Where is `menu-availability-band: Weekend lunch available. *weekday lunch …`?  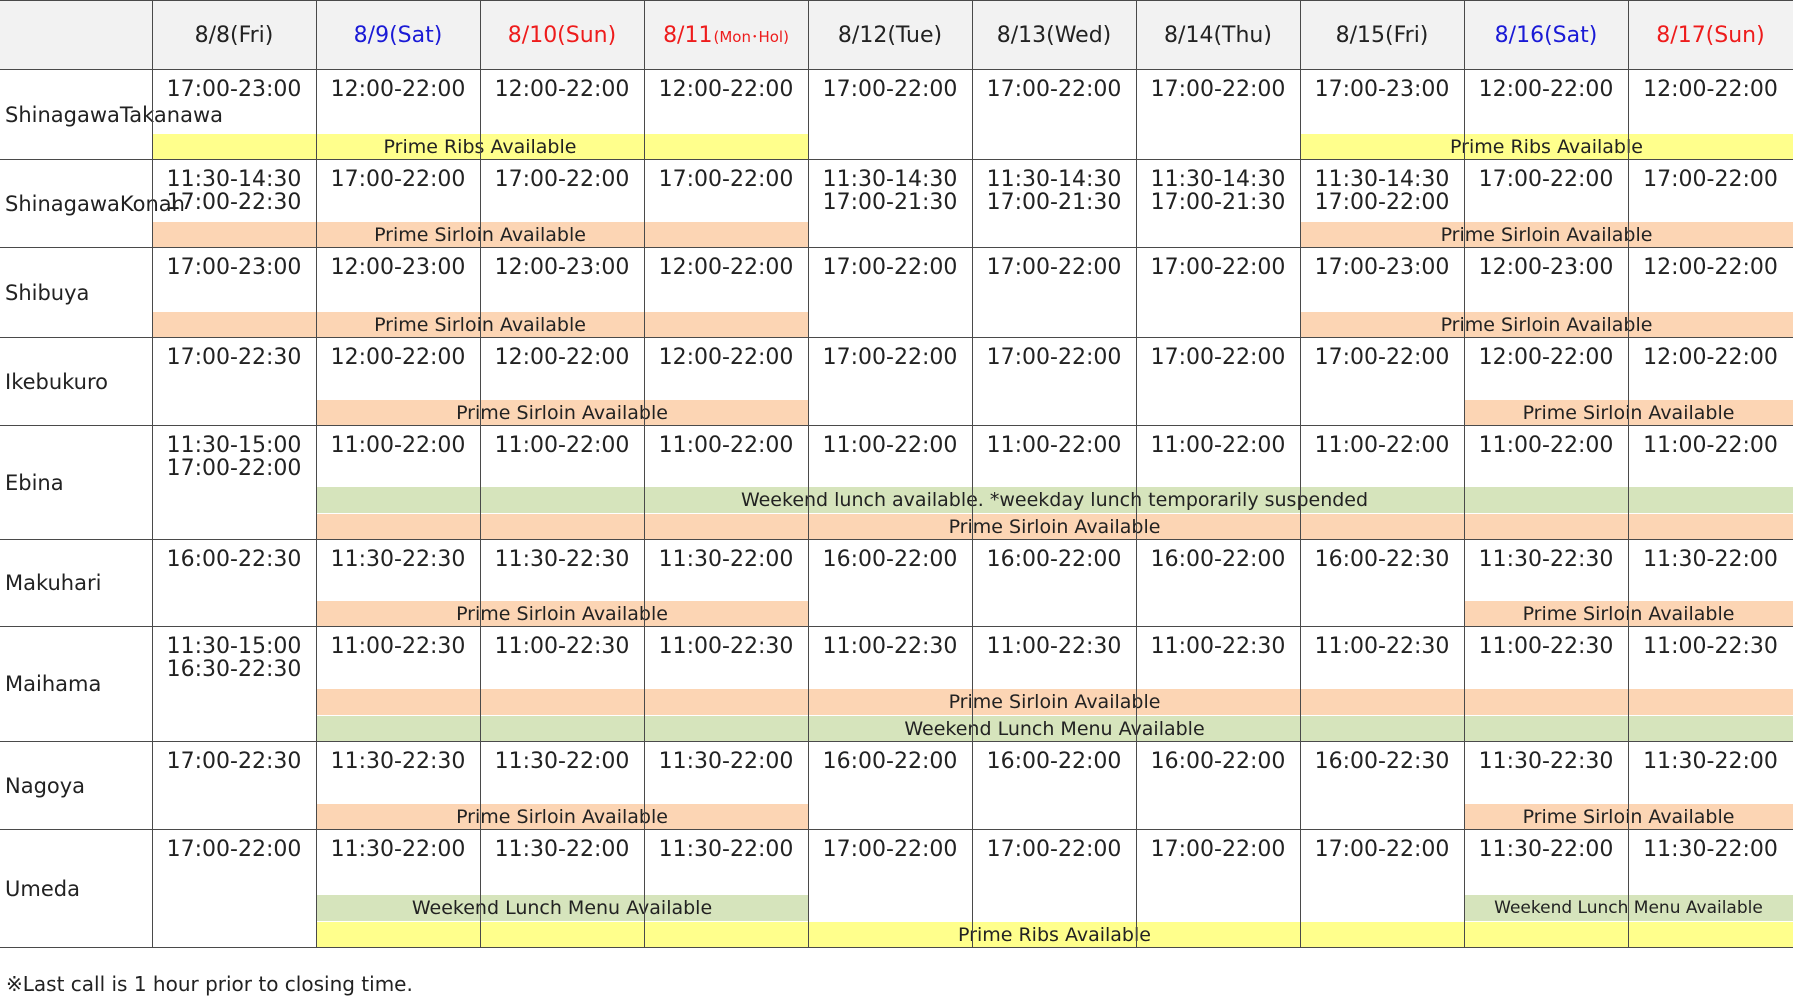 menu-availability-band: Weekend lunch available. *weekday lunch … is located at coordinates (1054, 500).